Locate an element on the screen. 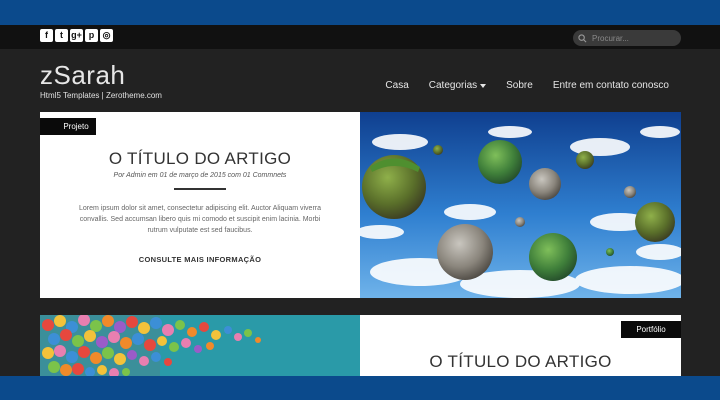  title-divider is located at coordinates (200, 189).